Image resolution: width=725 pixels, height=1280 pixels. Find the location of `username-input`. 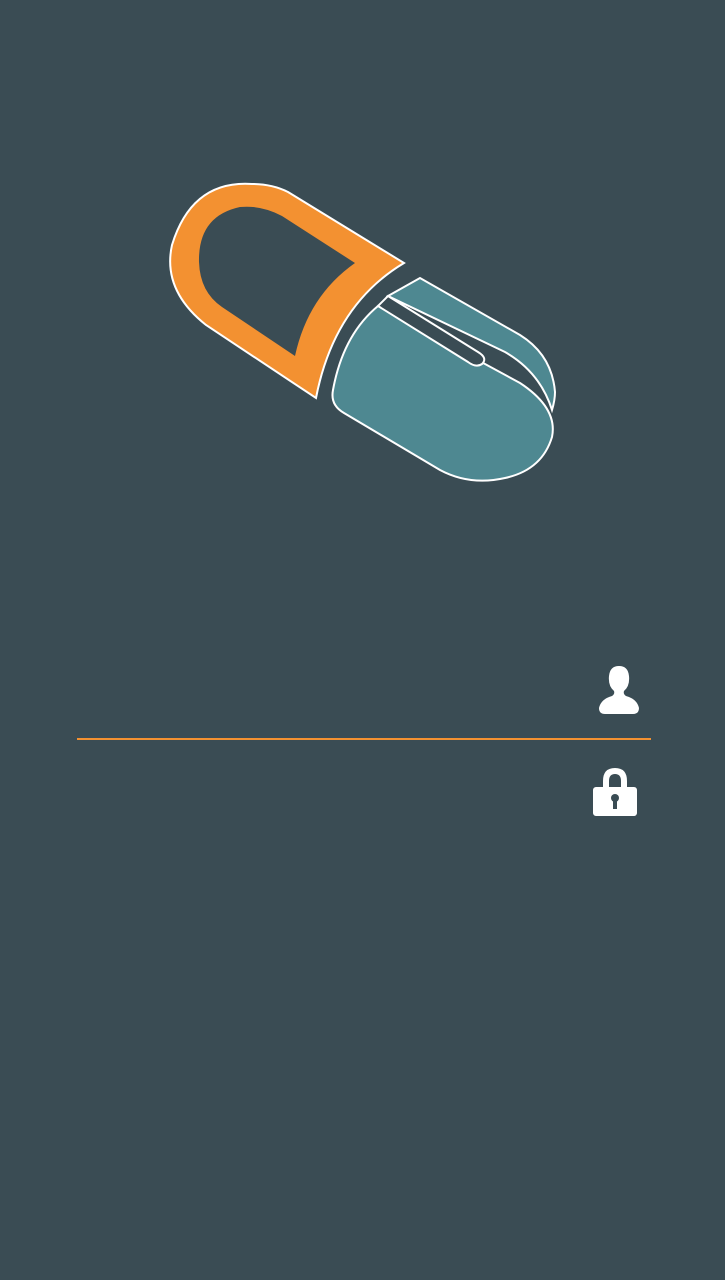

username-input is located at coordinates (327, 701).